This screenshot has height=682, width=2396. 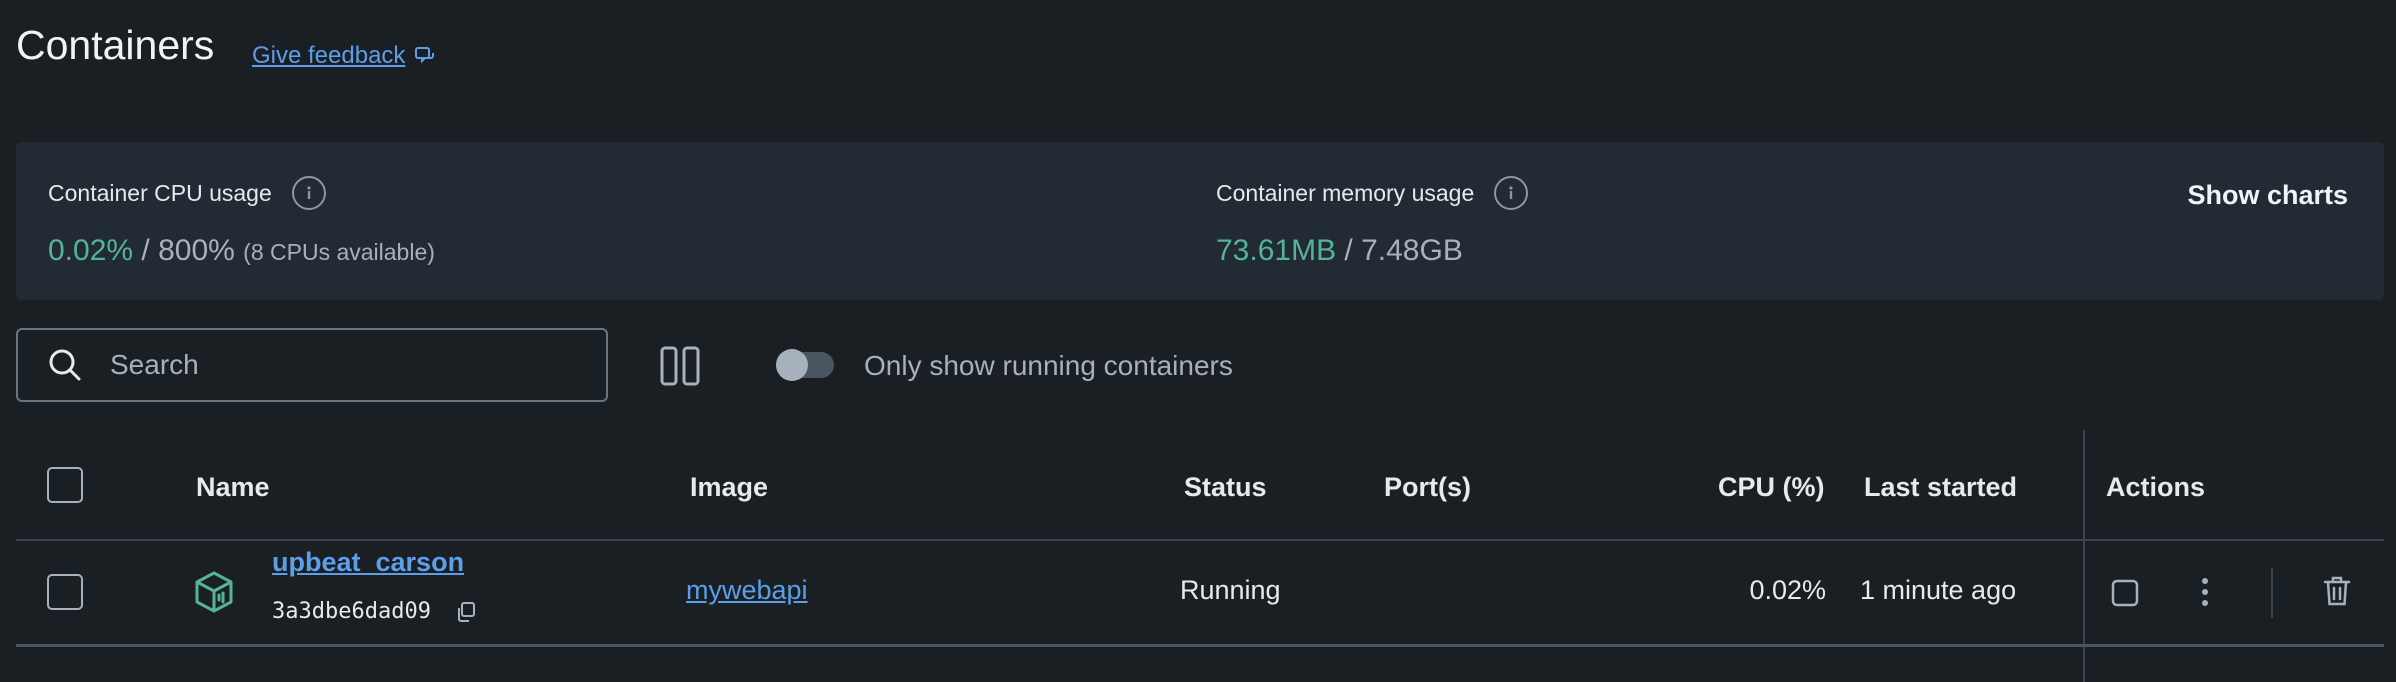 I want to click on column-header-status: Status, so click(x=1225, y=487).